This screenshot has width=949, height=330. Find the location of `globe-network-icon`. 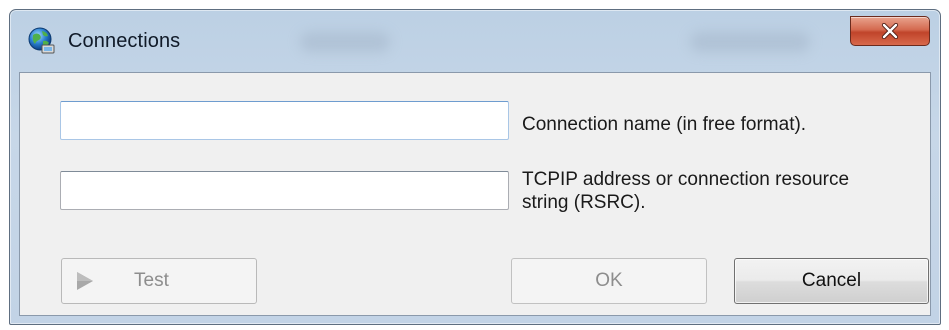

globe-network-icon is located at coordinates (41, 40).